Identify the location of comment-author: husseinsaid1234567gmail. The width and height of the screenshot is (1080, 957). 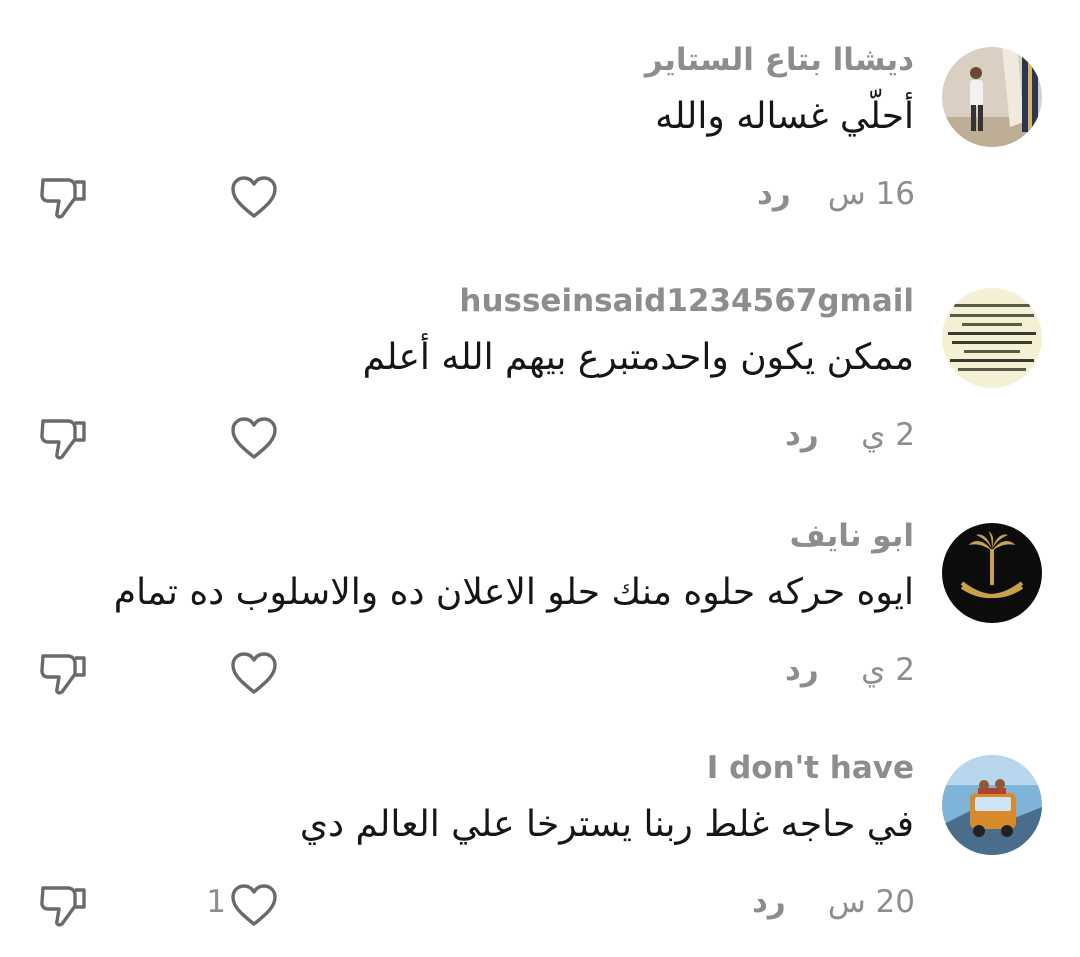
(686, 301).